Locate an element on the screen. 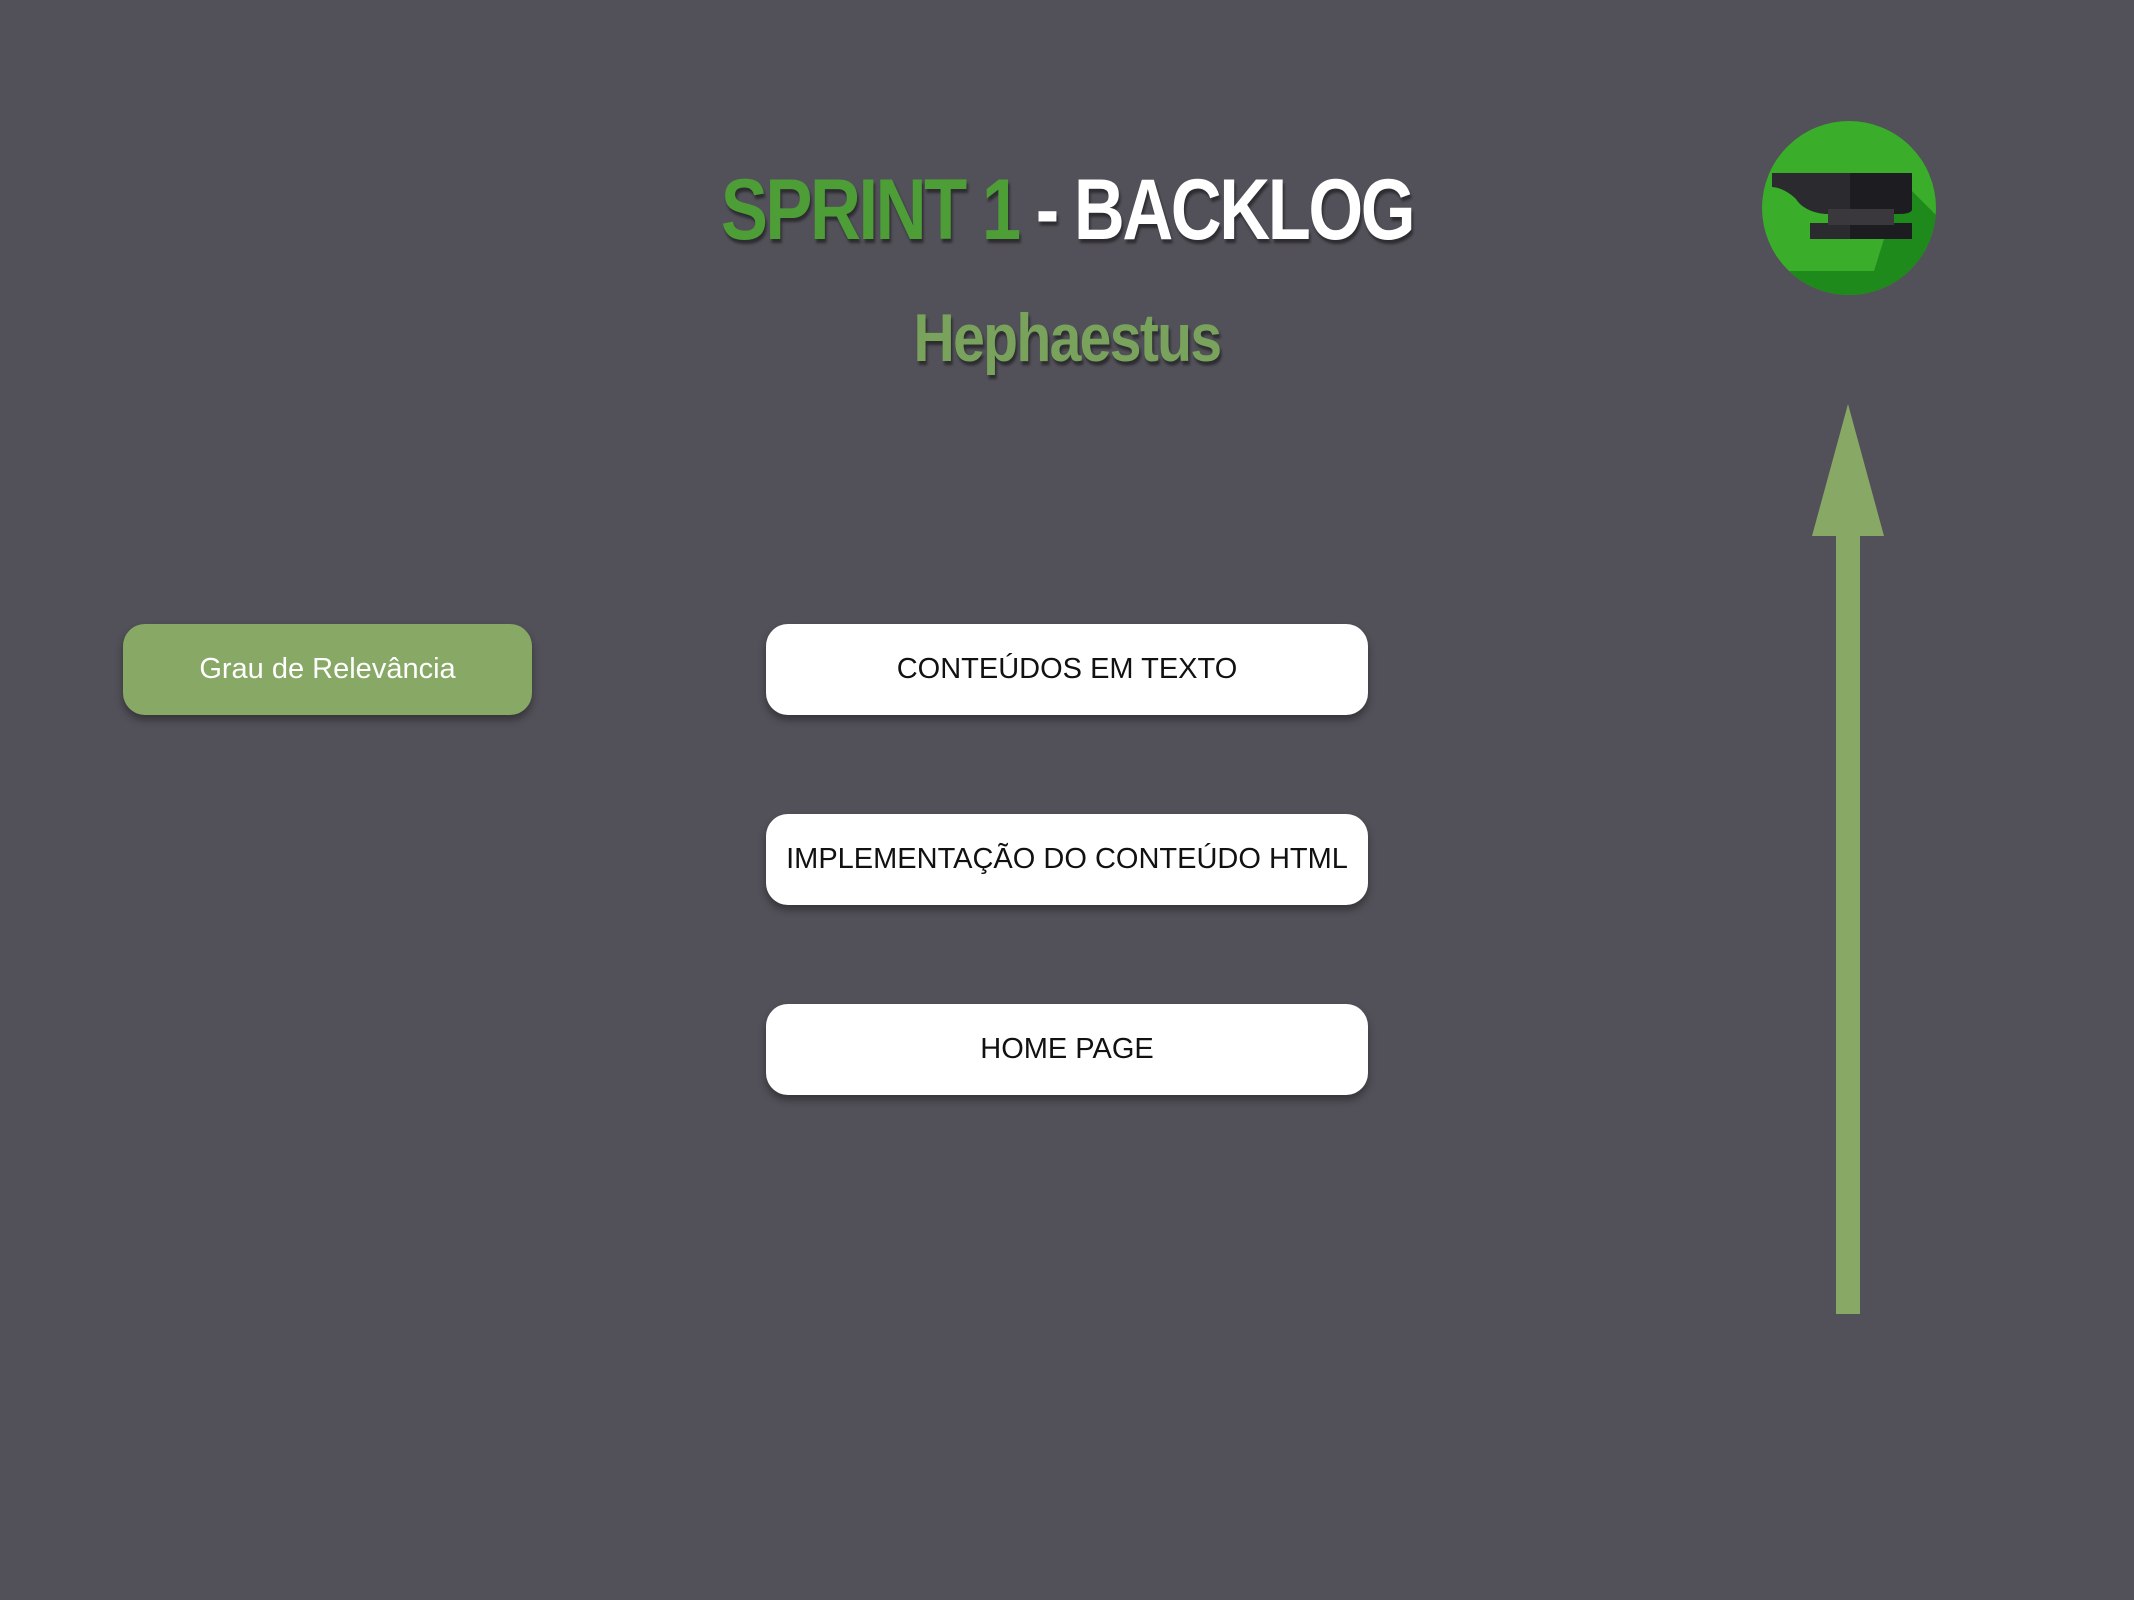 The width and height of the screenshot is (2134, 1600). backlog-item-home-page: HOME PAGE is located at coordinates (1067, 1049).